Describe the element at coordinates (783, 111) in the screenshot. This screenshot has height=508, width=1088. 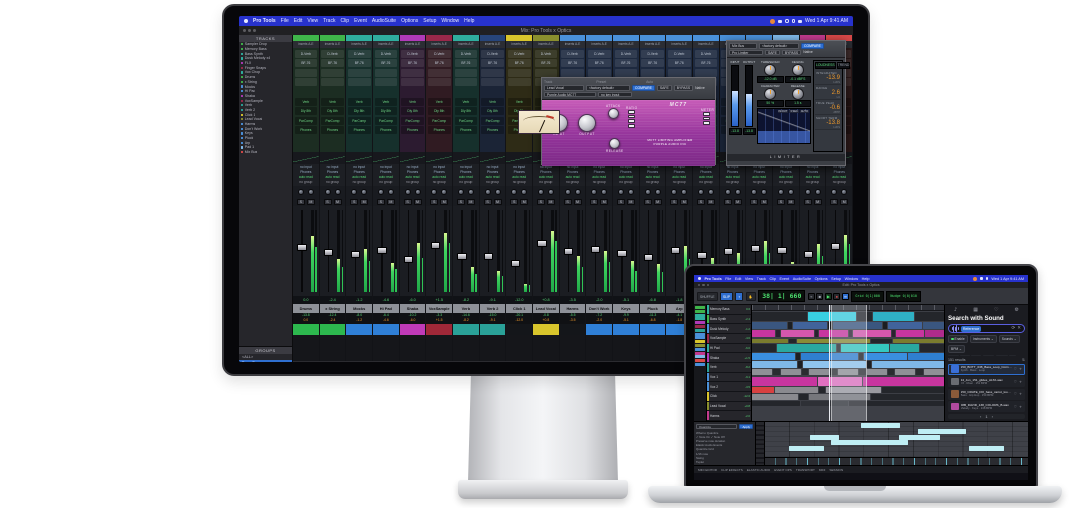
I see `histogram-chip: IN/OUT` at that location.